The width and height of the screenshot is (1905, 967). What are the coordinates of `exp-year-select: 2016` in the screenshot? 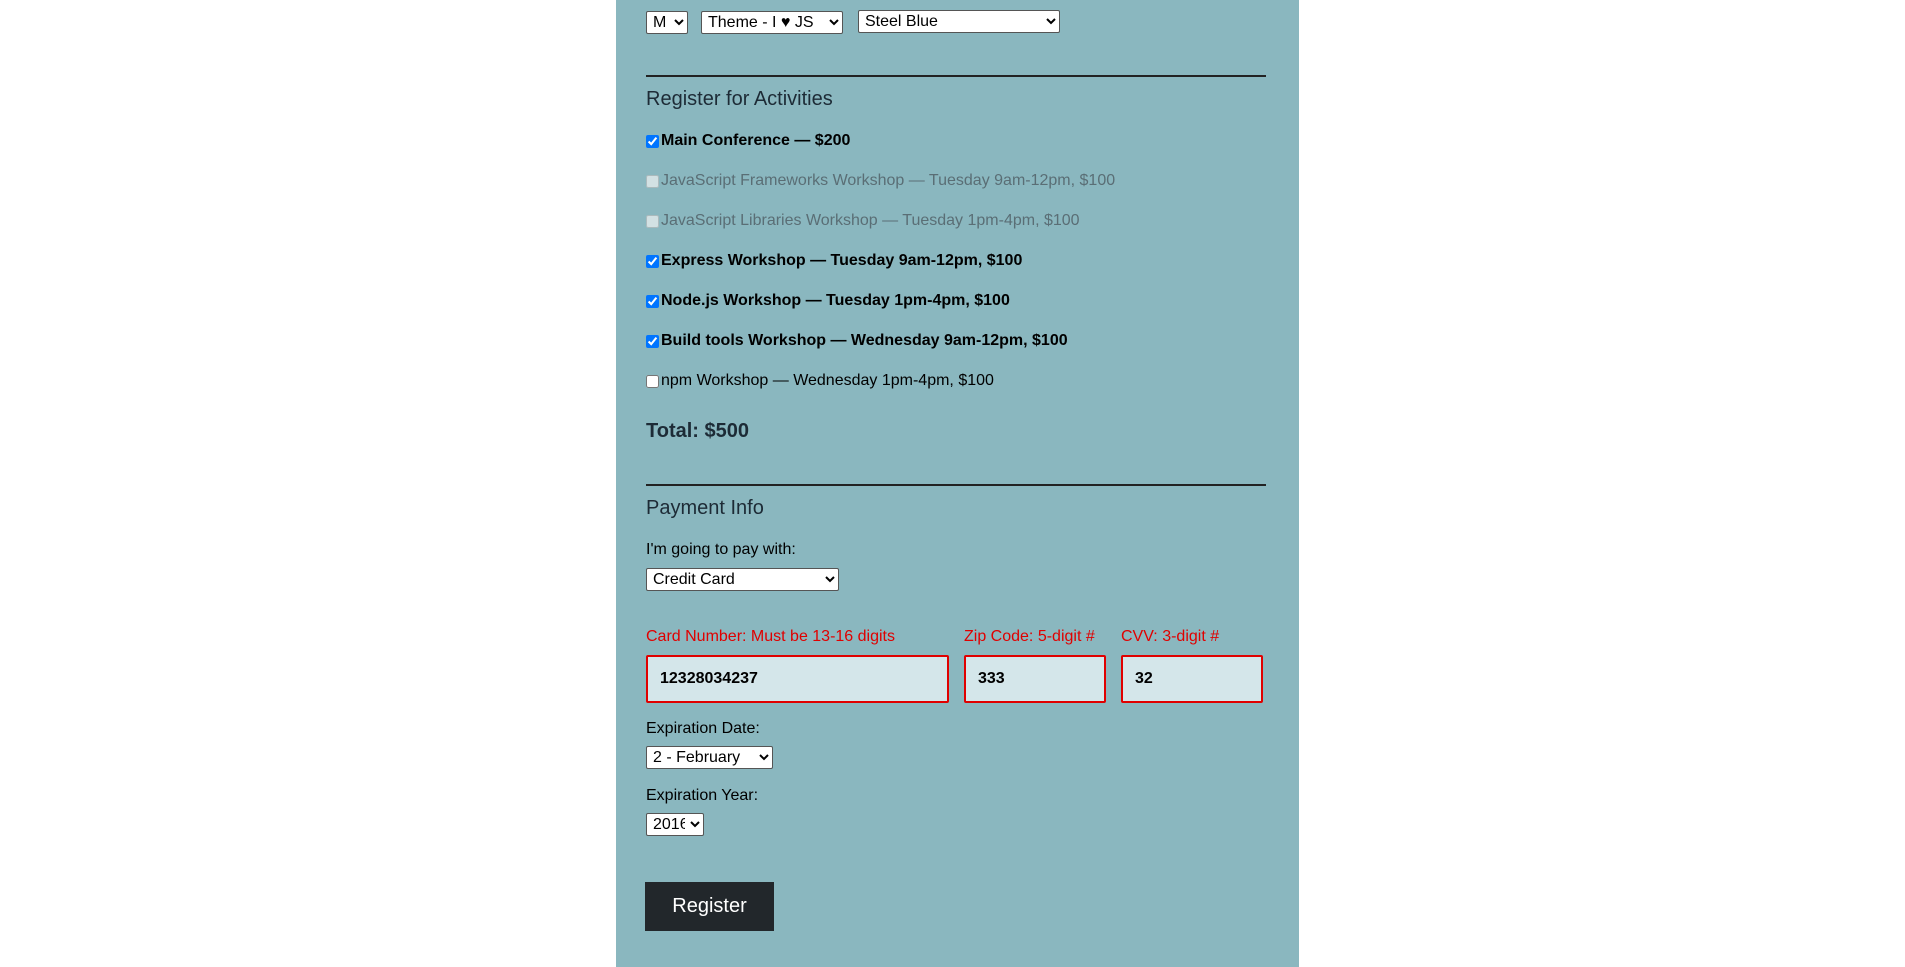 It's located at (675, 824).